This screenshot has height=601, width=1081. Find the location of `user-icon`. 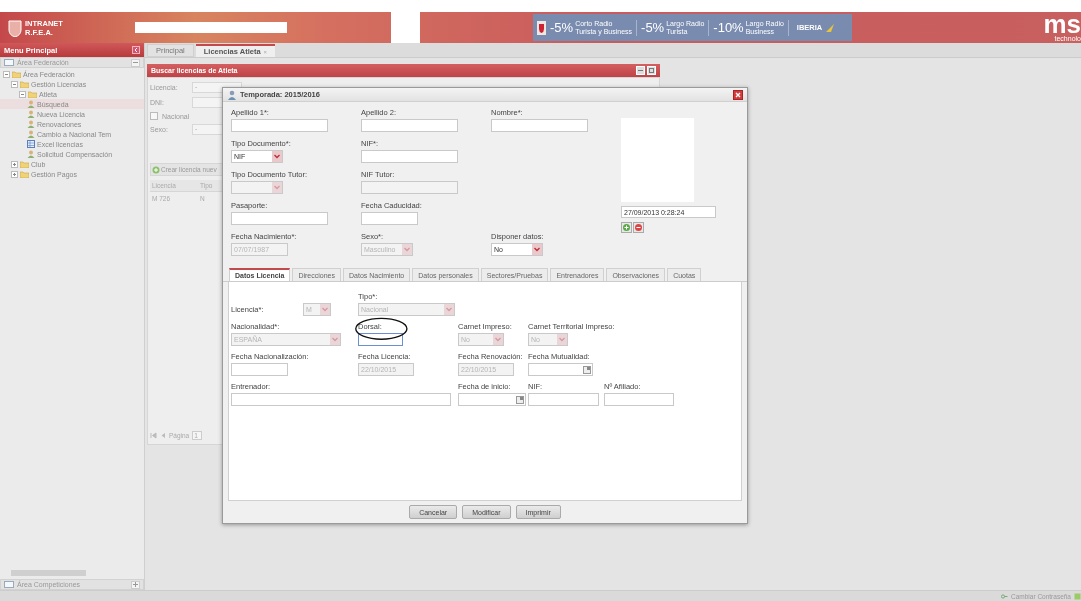

user-icon is located at coordinates (232, 94).